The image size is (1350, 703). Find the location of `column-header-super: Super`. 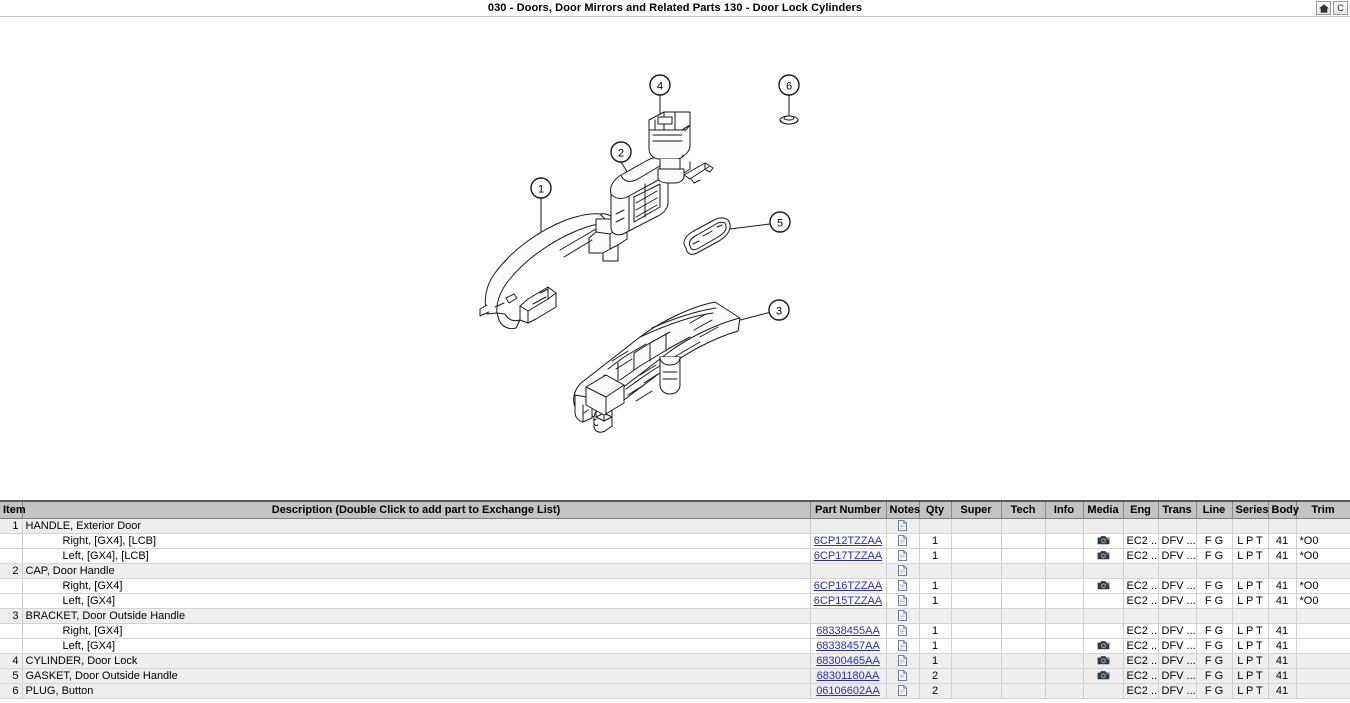

column-header-super: Super is located at coordinates (976, 510).